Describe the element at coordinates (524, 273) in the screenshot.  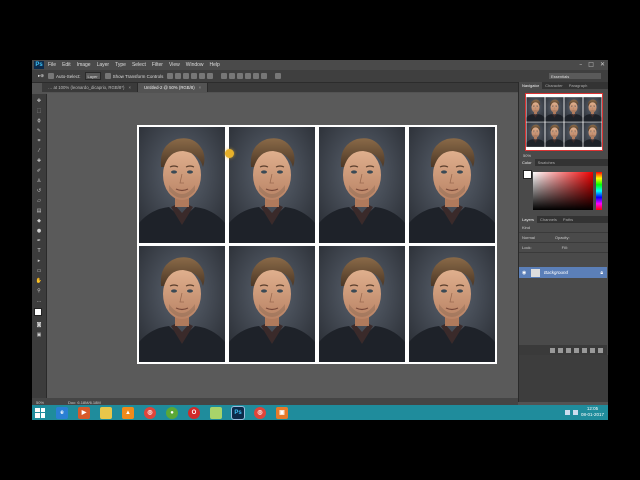
I see `eye-icon: ◉` at that location.